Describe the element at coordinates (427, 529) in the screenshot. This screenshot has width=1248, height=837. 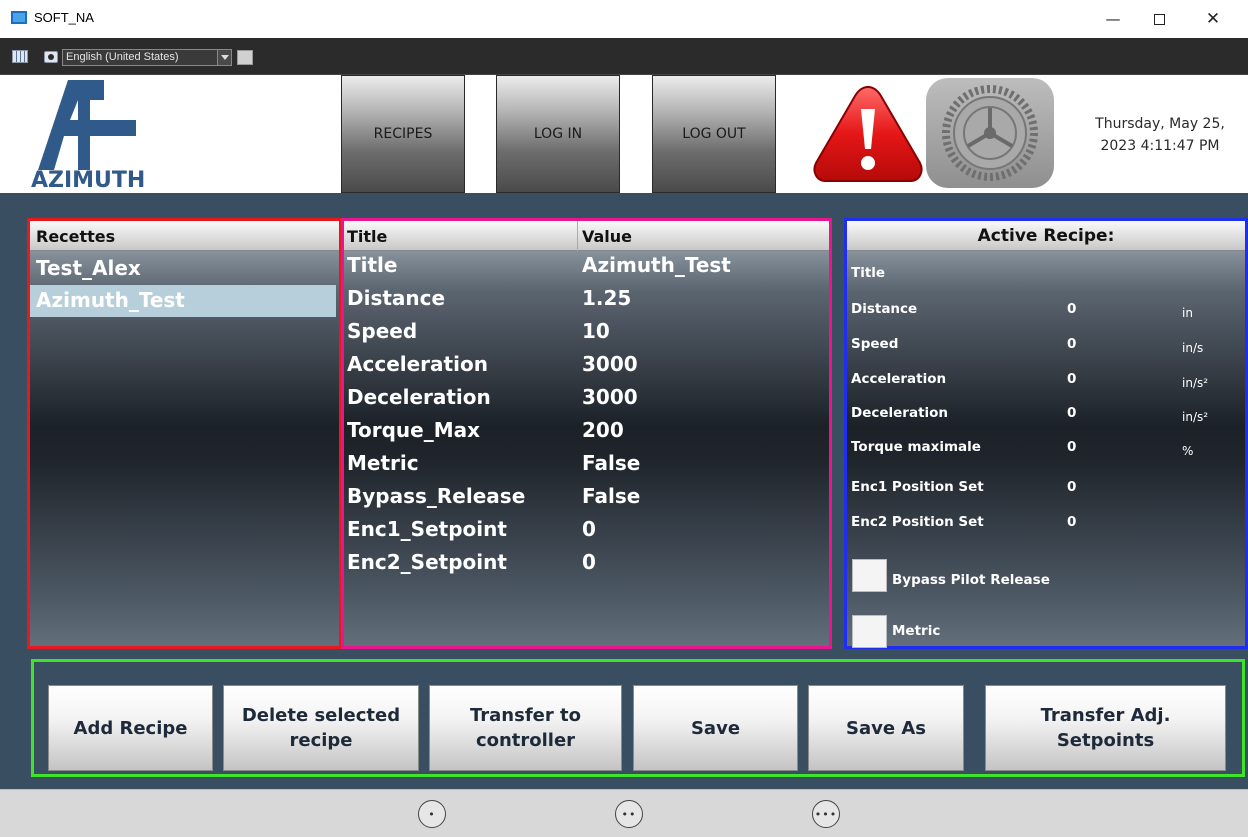
I see `row-key: Enc1_Setpoint` at that location.